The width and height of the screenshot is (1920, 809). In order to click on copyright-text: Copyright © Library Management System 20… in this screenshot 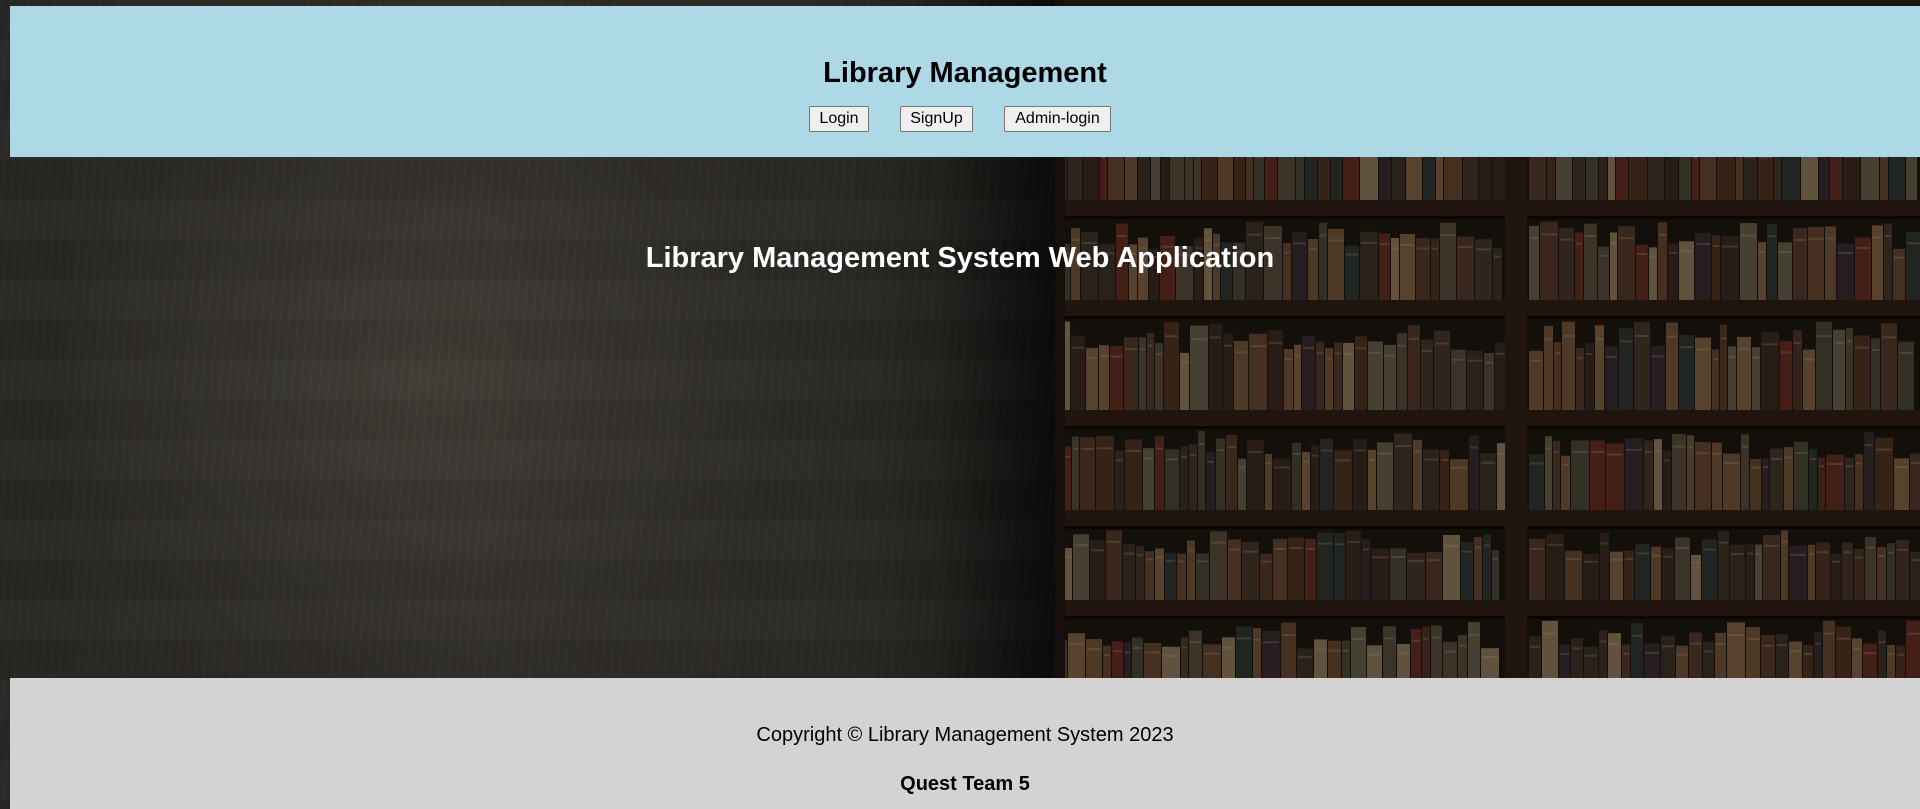, I will do `click(965, 735)`.